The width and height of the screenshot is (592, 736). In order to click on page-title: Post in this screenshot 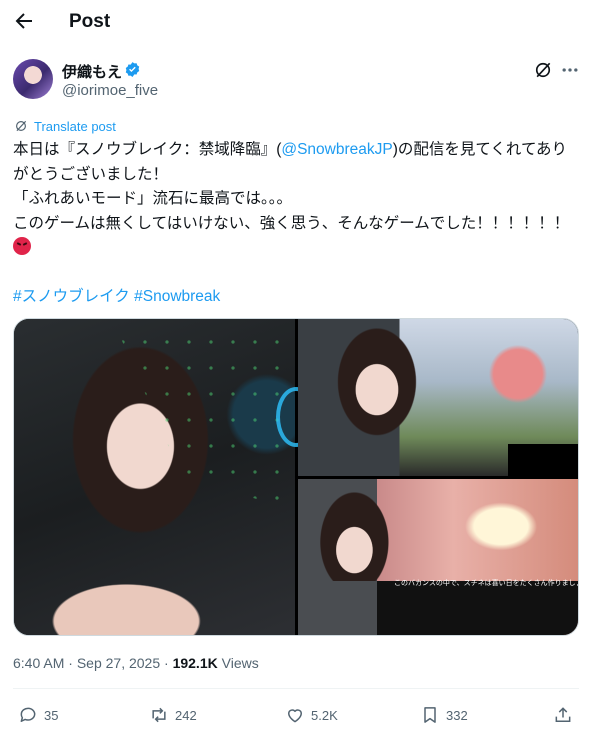, I will do `click(90, 21)`.